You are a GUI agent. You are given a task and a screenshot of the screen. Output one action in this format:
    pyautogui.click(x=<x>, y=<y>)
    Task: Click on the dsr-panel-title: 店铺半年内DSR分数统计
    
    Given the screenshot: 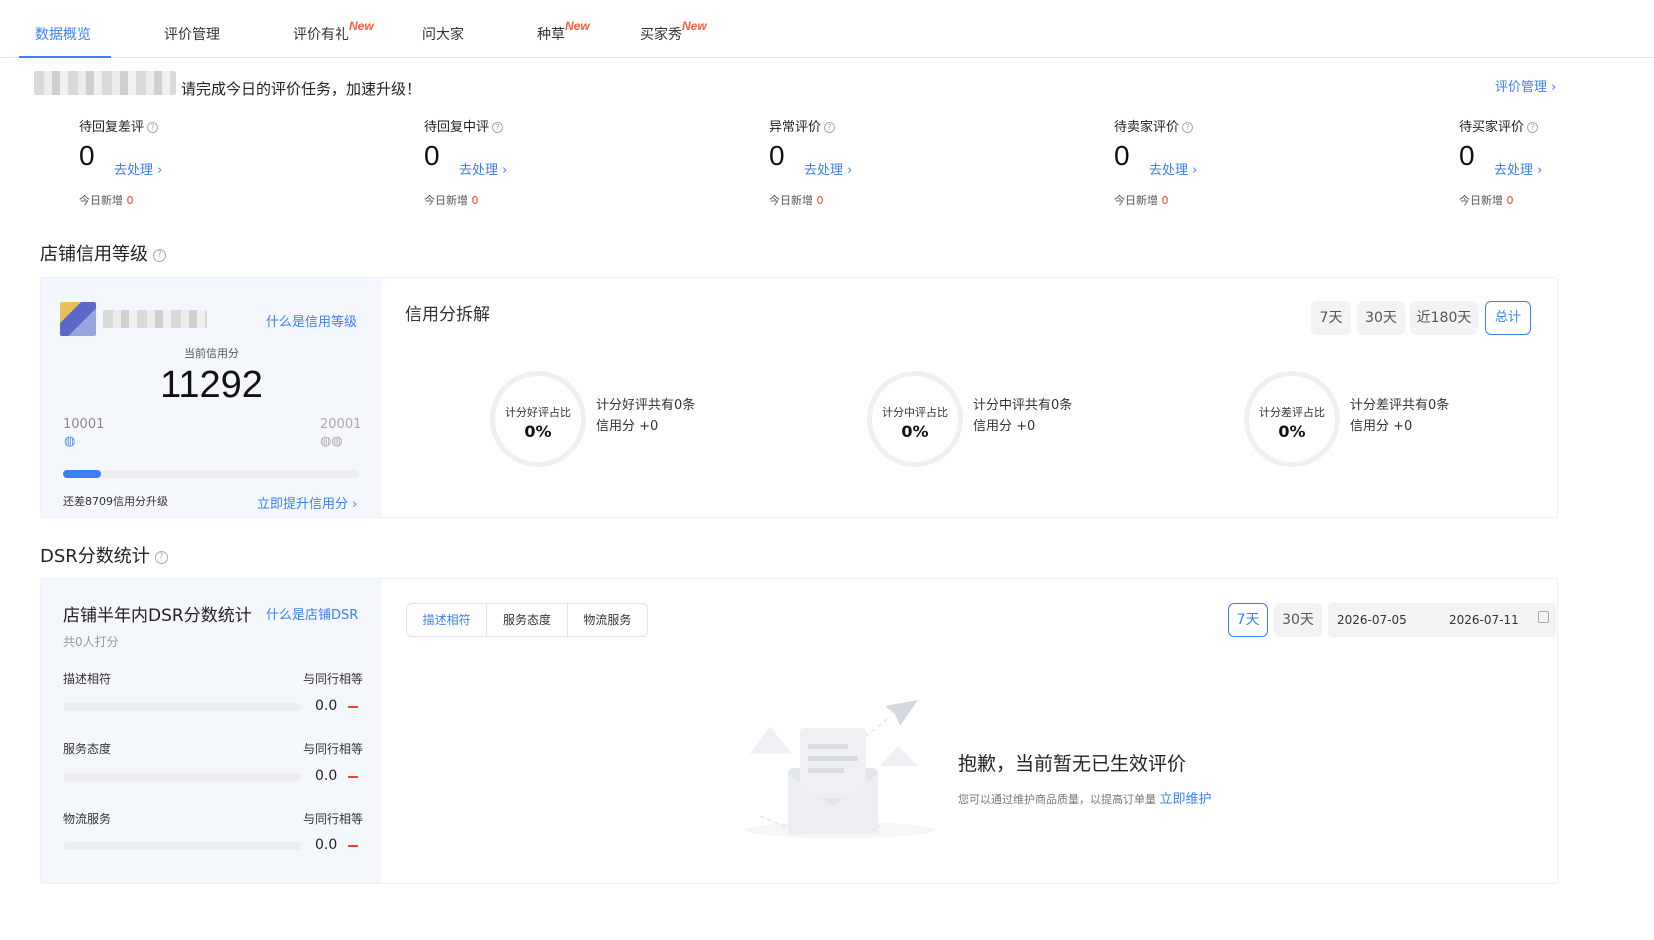 What is the action you would take?
    pyautogui.click(x=157, y=616)
    